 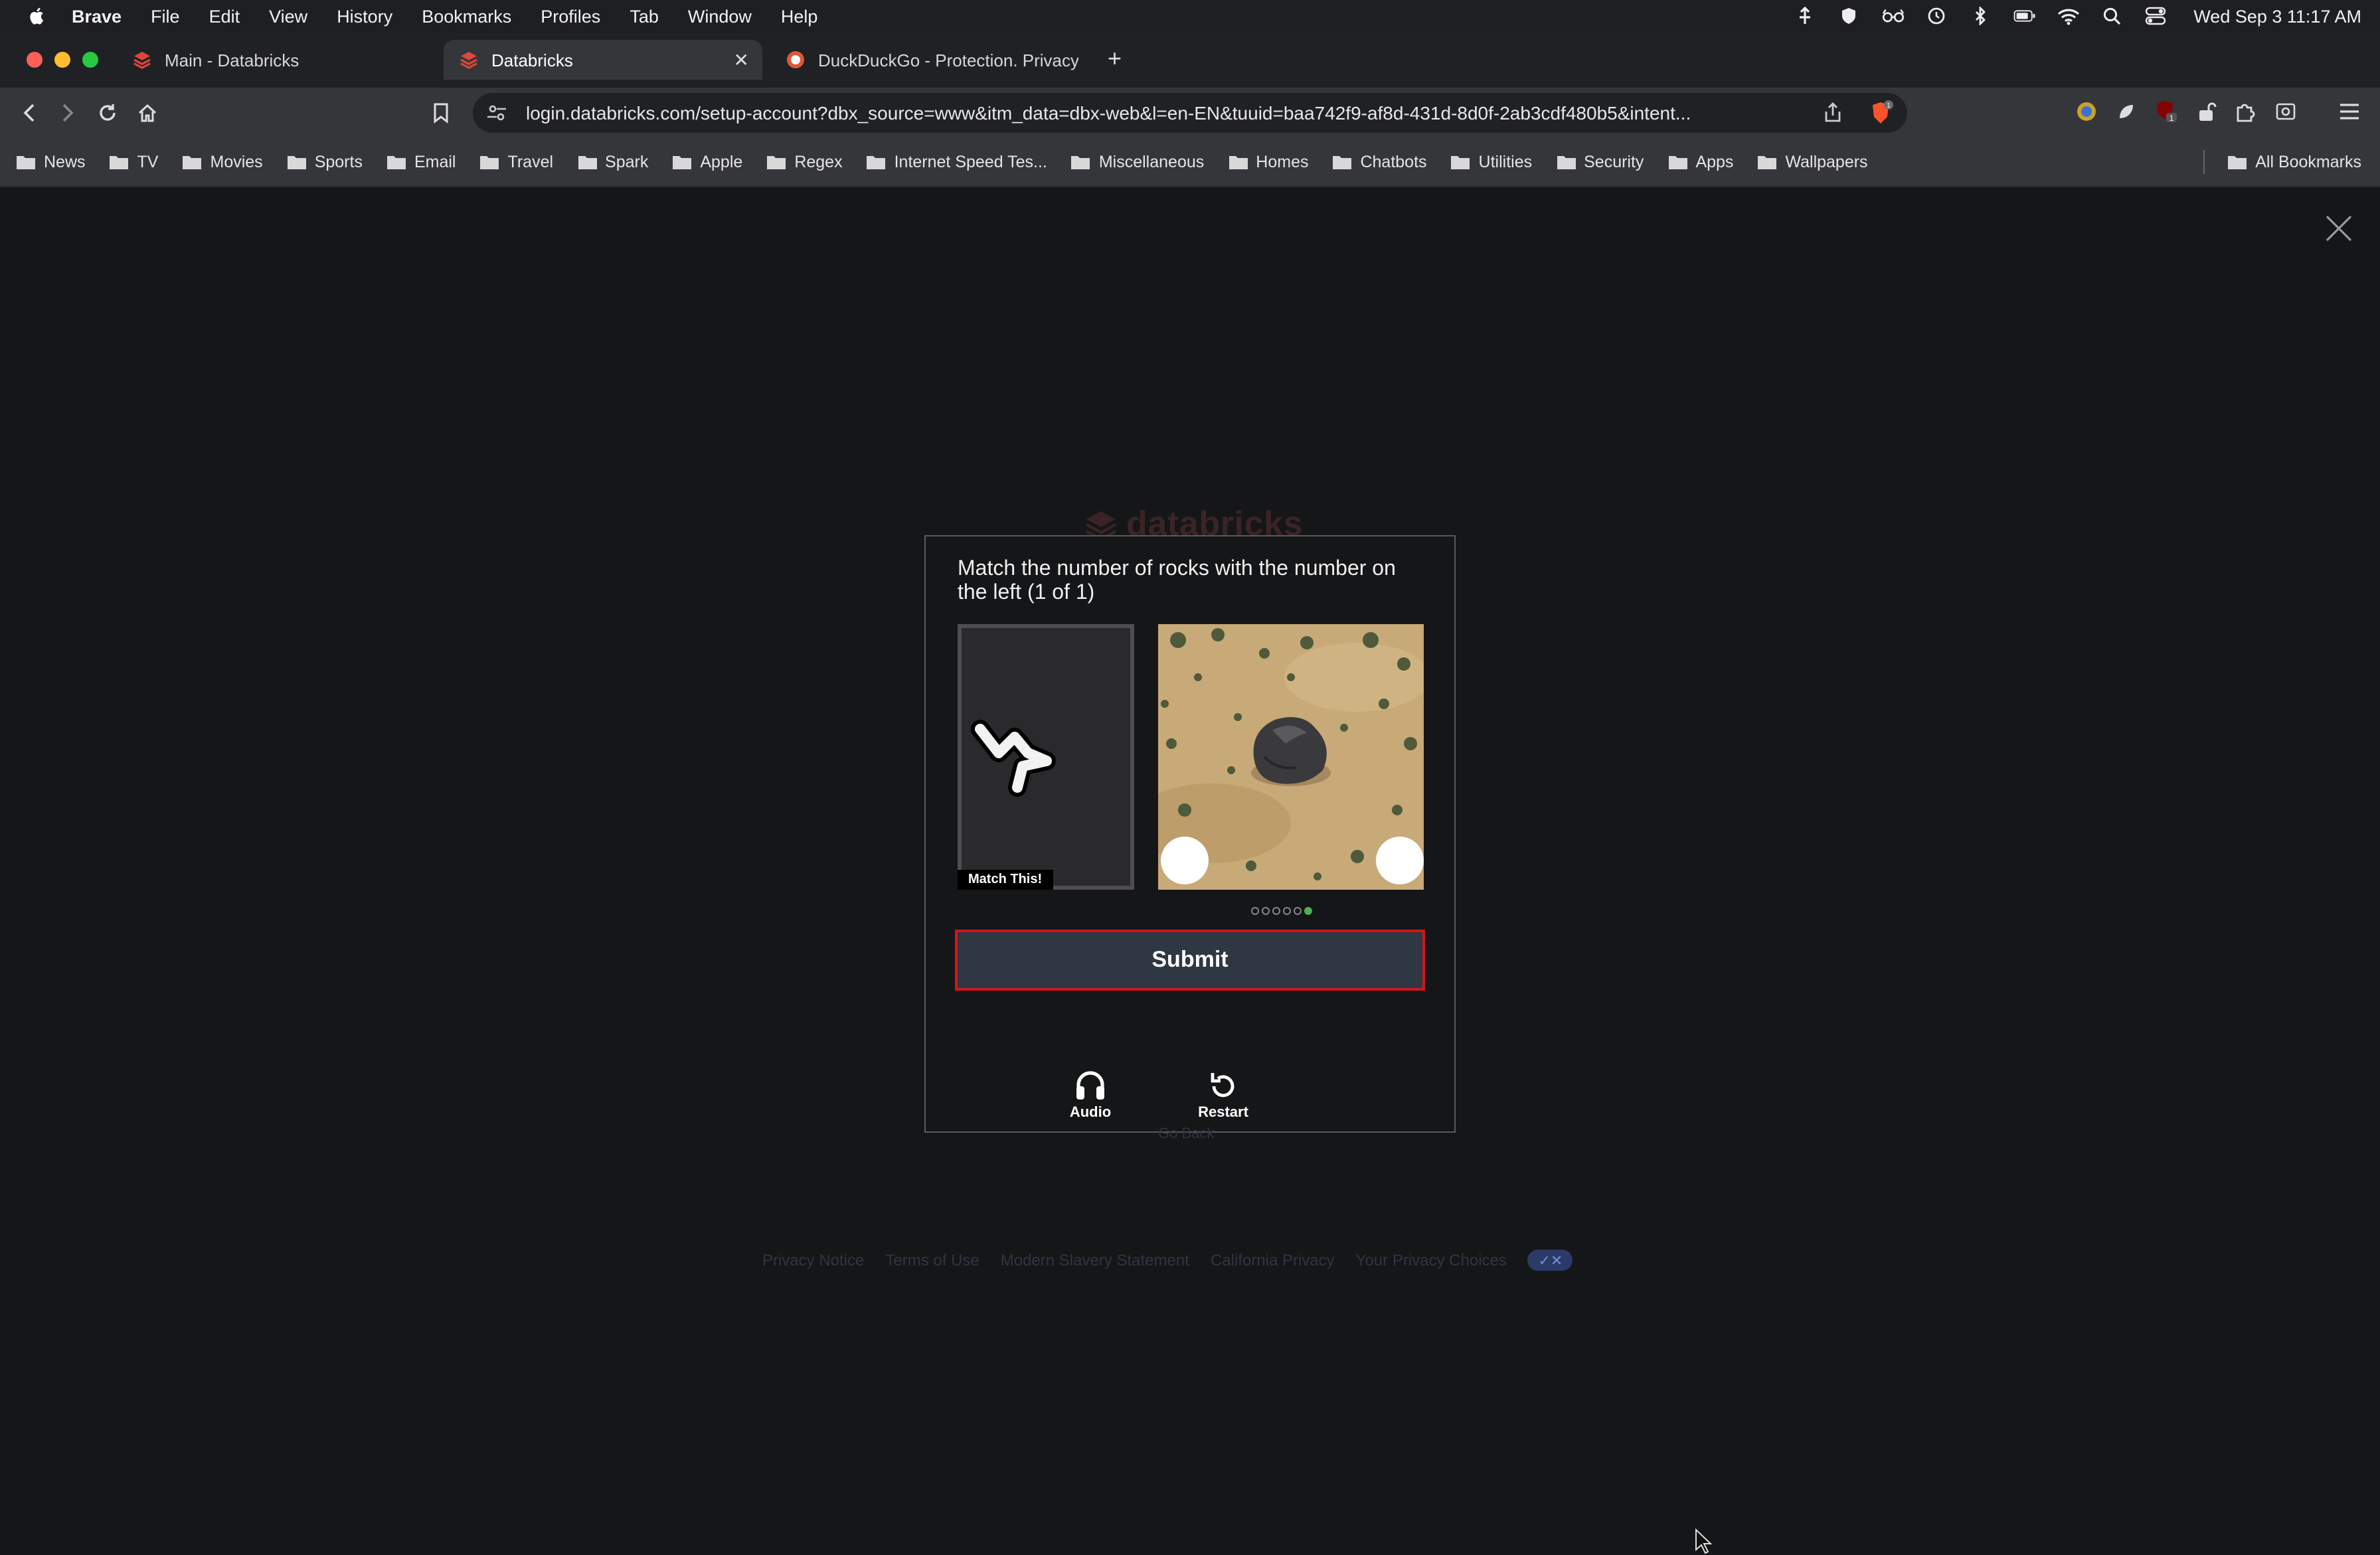 I want to click on menu-clock: Wed Sep 3 11:17 AM, so click(x=2277, y=16).